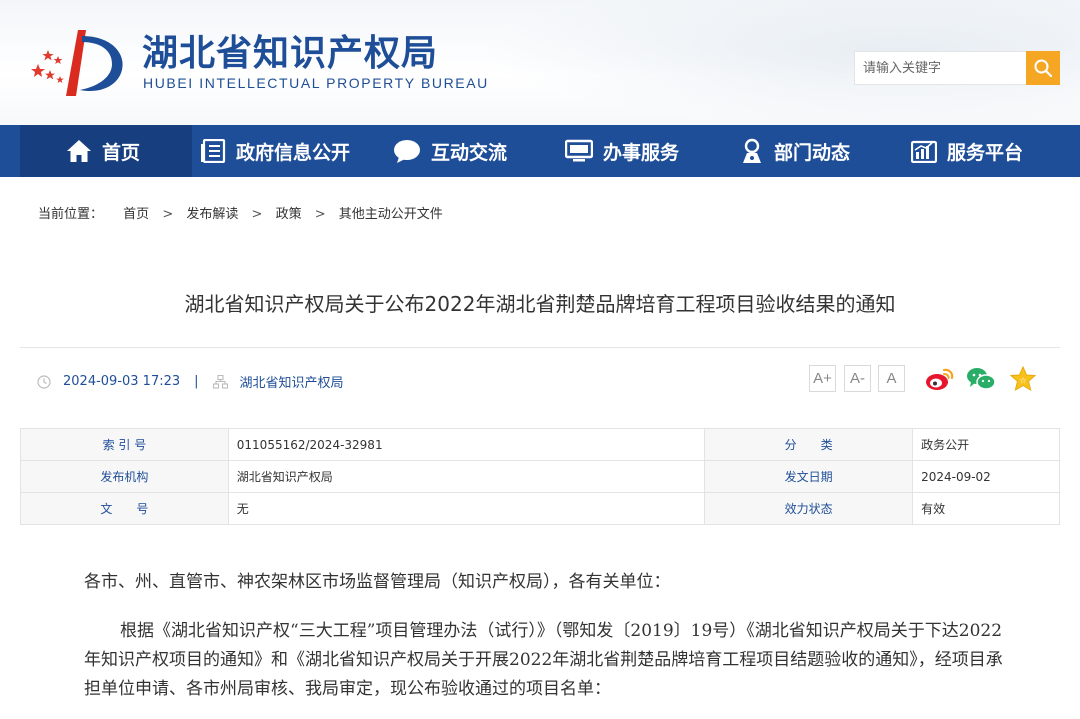 This screenshot has height=719, width=1080. What do you see at coordinates (986, 476) in the screenshot?
I see `issue-date-value: 2024-09-02` at bounding box center [986, 476].